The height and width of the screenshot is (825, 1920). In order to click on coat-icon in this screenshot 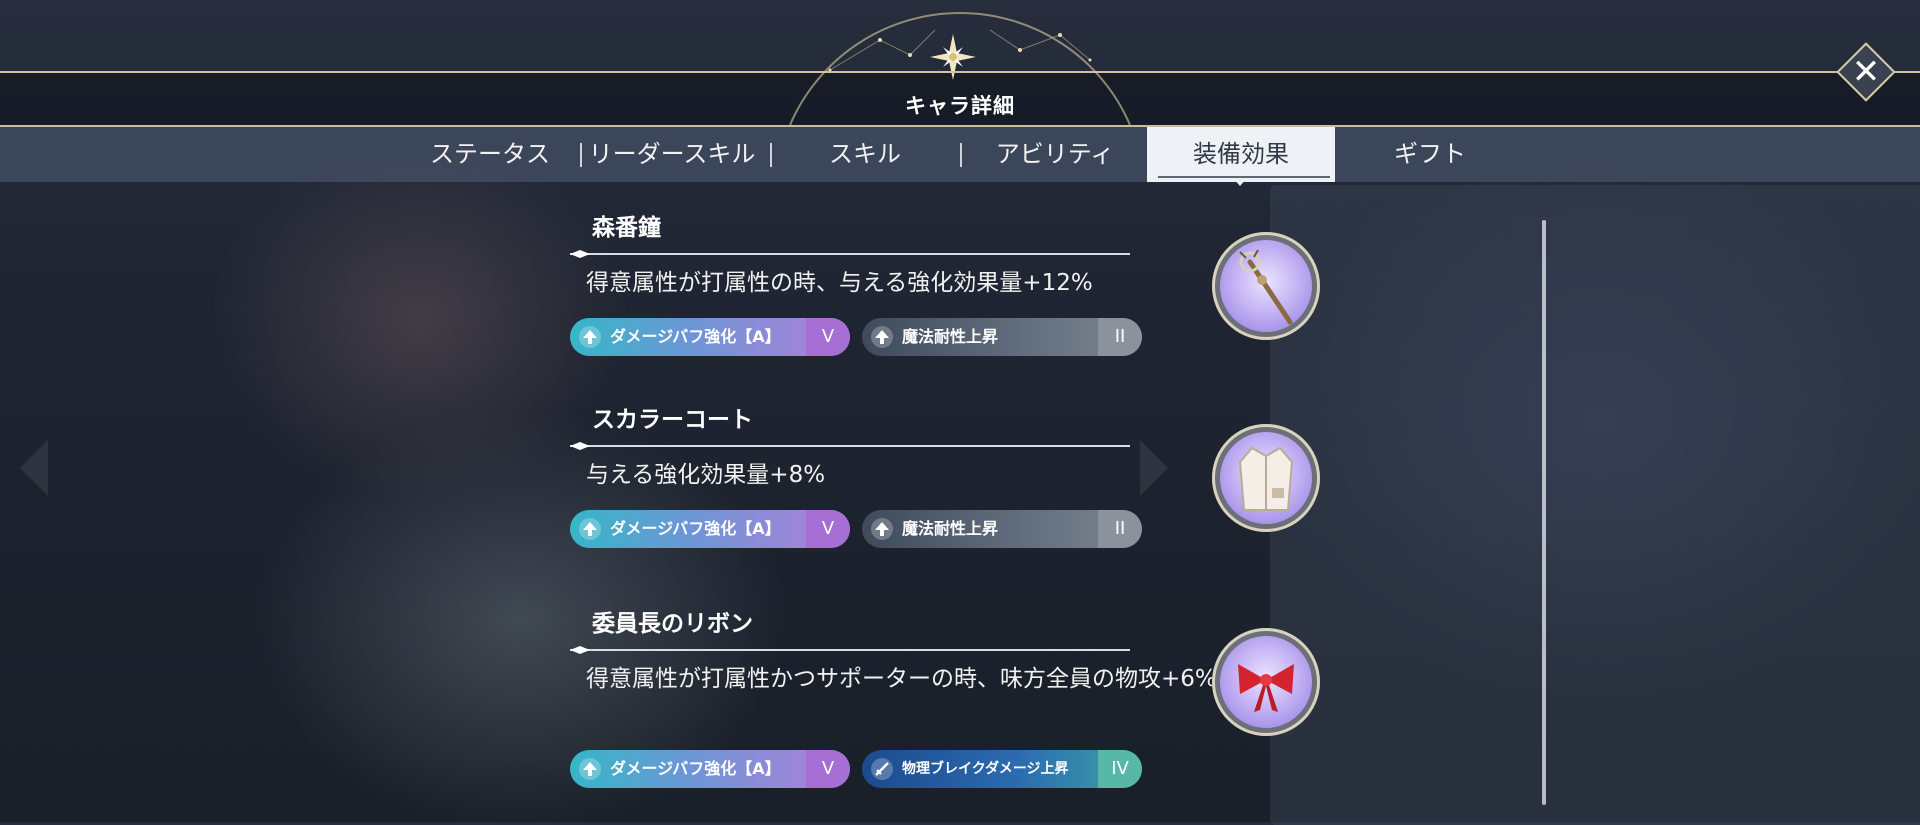, I will do `click(1266, 478)`.